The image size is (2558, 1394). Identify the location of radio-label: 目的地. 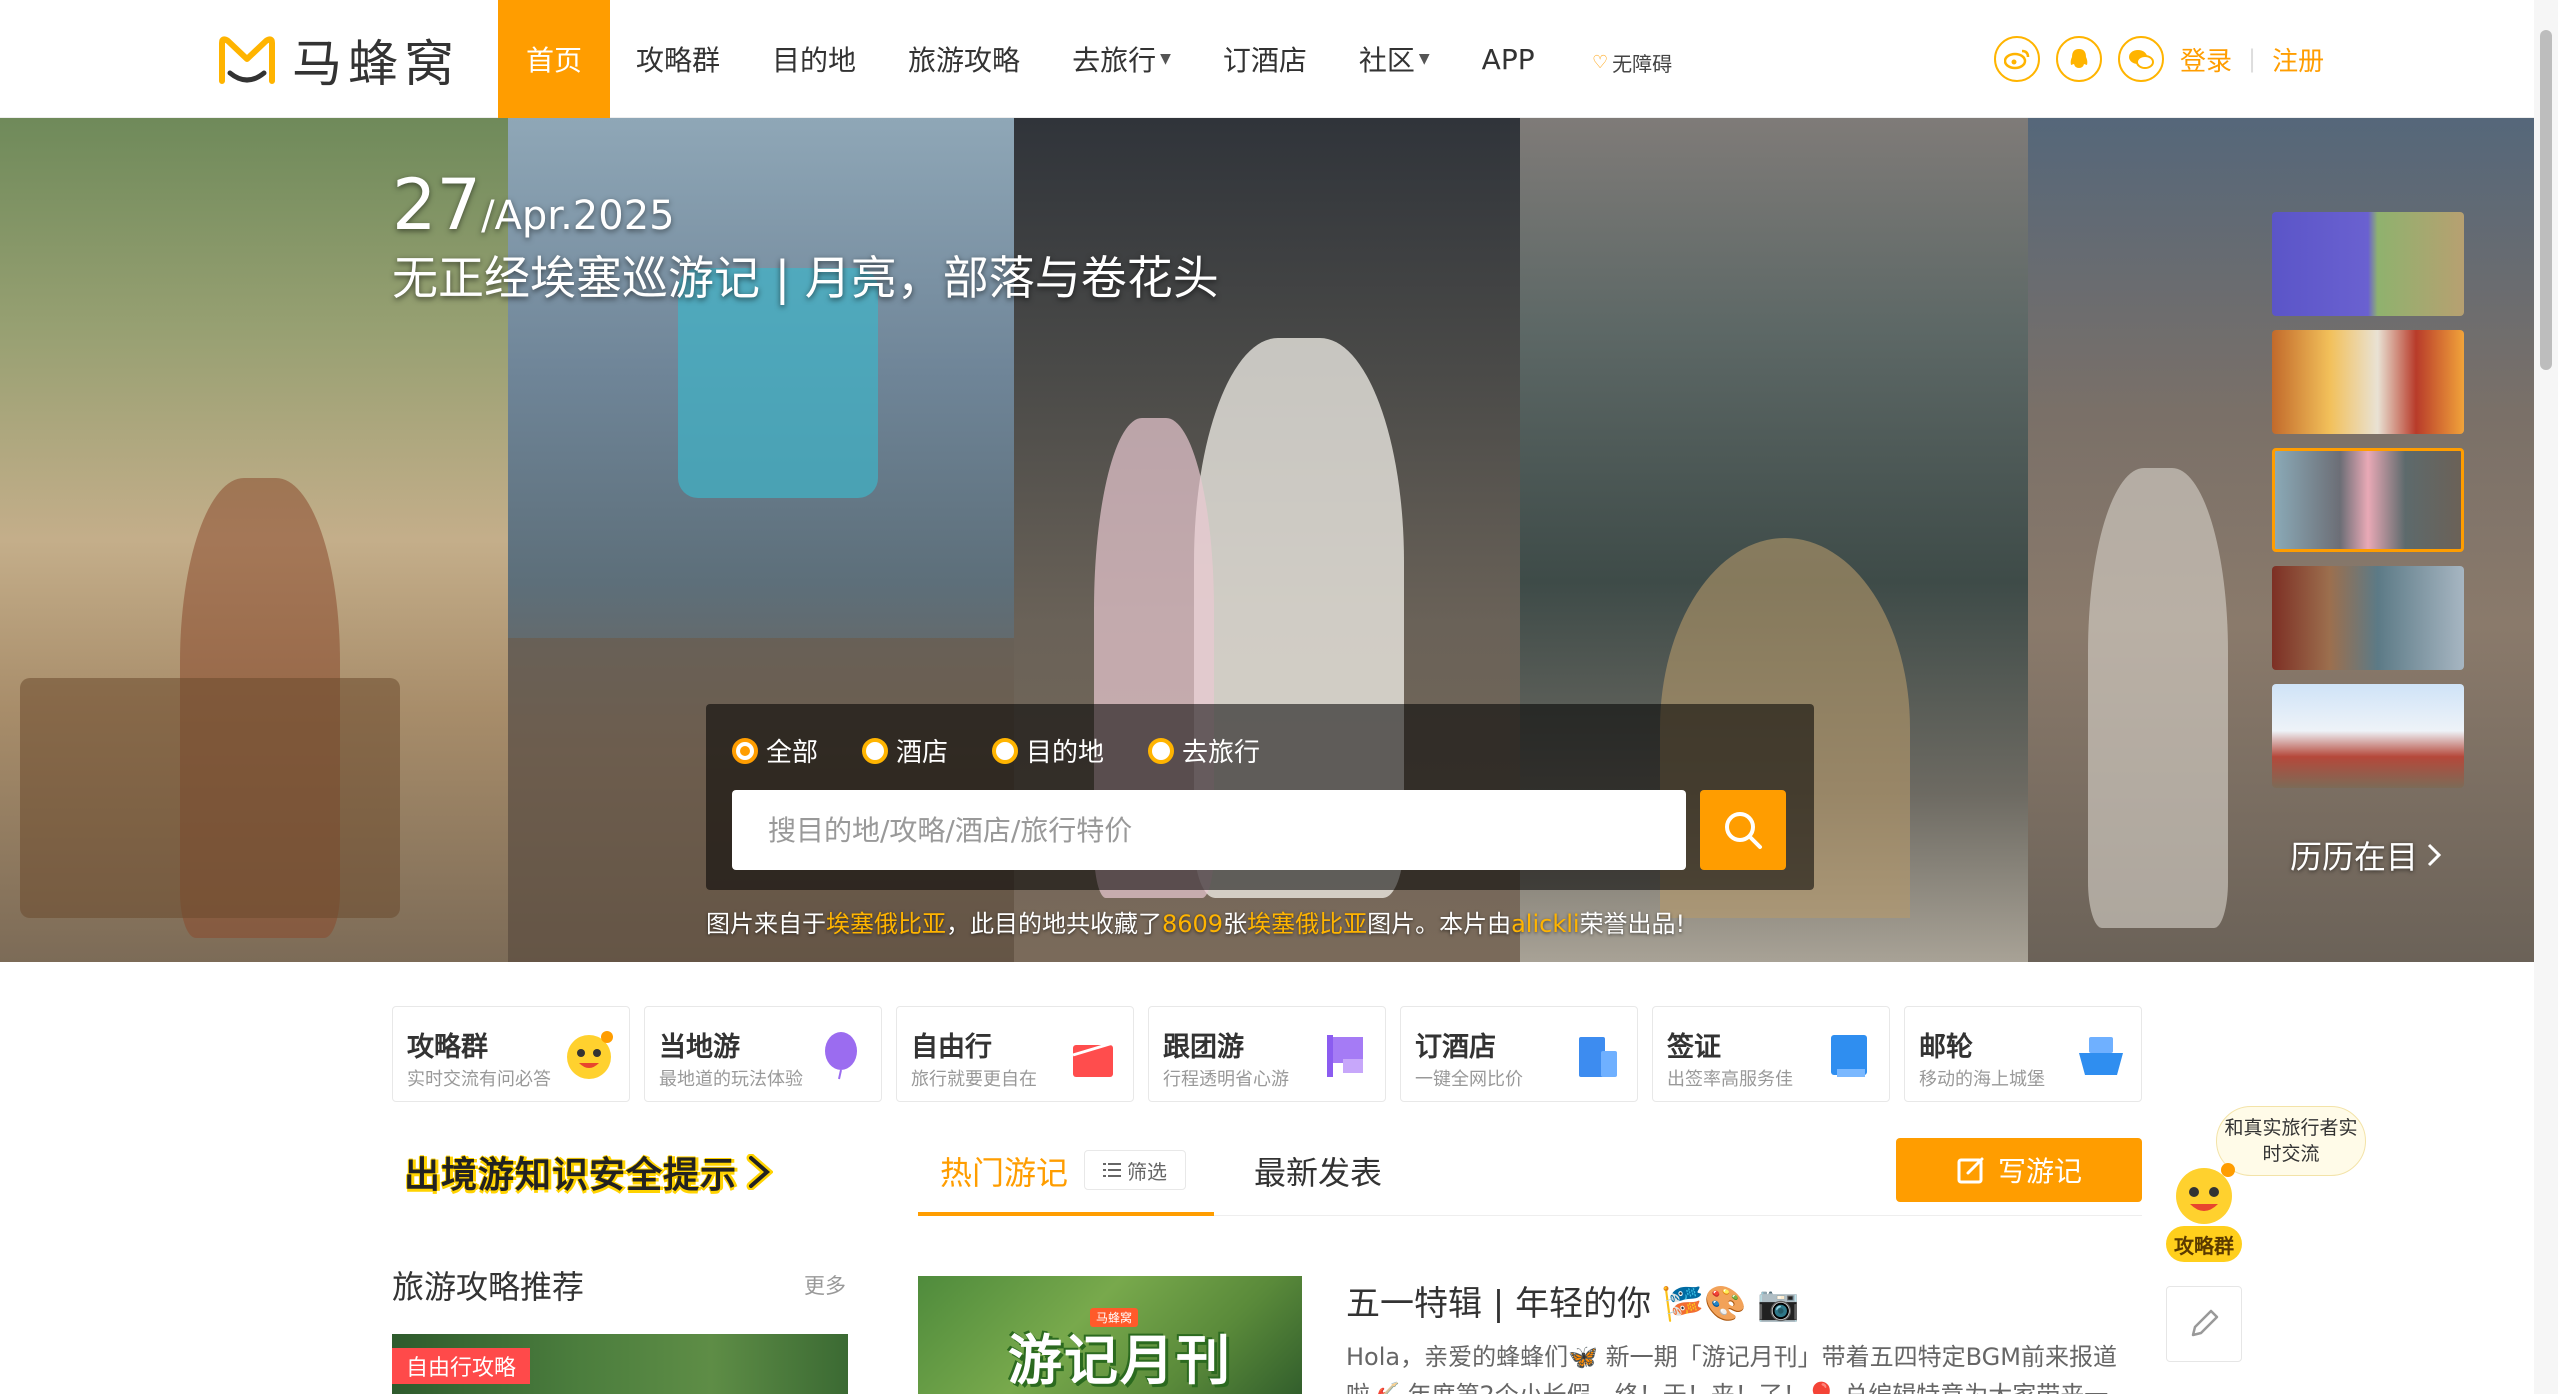
(1065, 753).